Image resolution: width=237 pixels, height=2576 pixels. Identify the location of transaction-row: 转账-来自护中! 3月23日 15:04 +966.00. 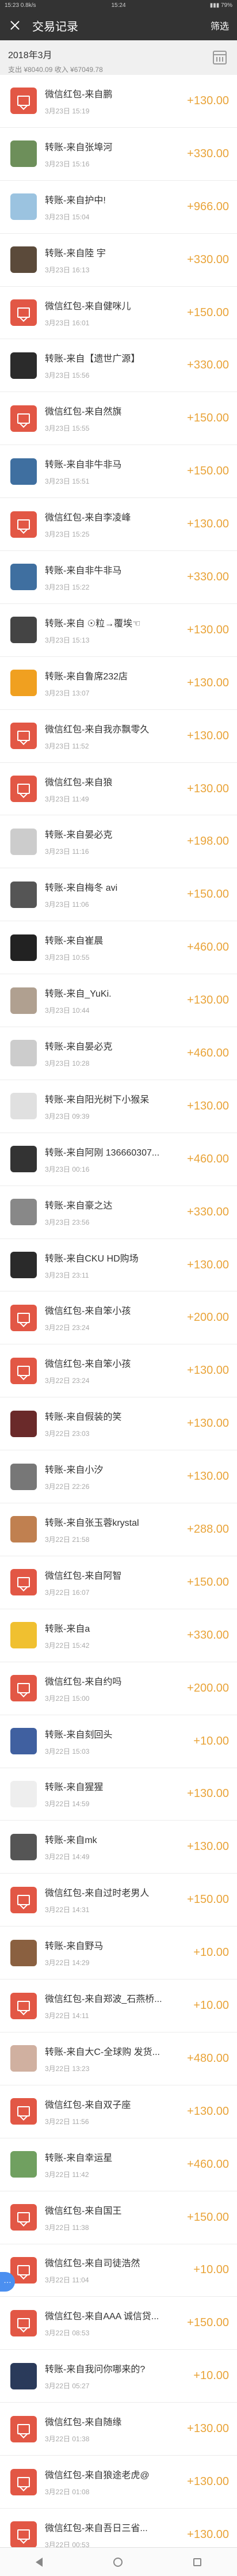
(118, 207).